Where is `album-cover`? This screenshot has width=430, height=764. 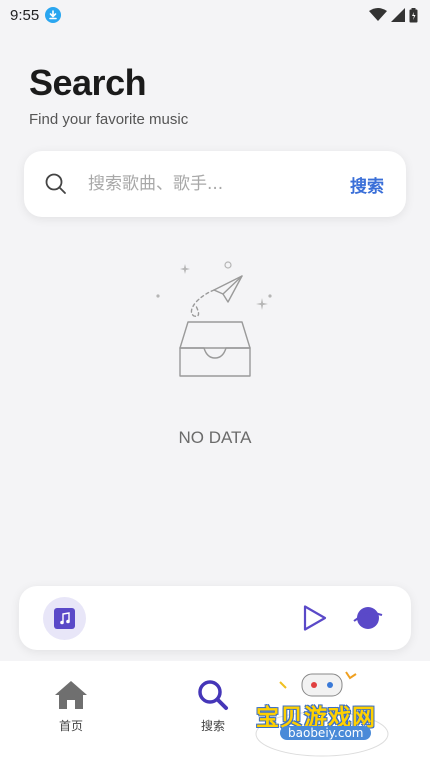
album-cover is located at coordinates (64, 618).